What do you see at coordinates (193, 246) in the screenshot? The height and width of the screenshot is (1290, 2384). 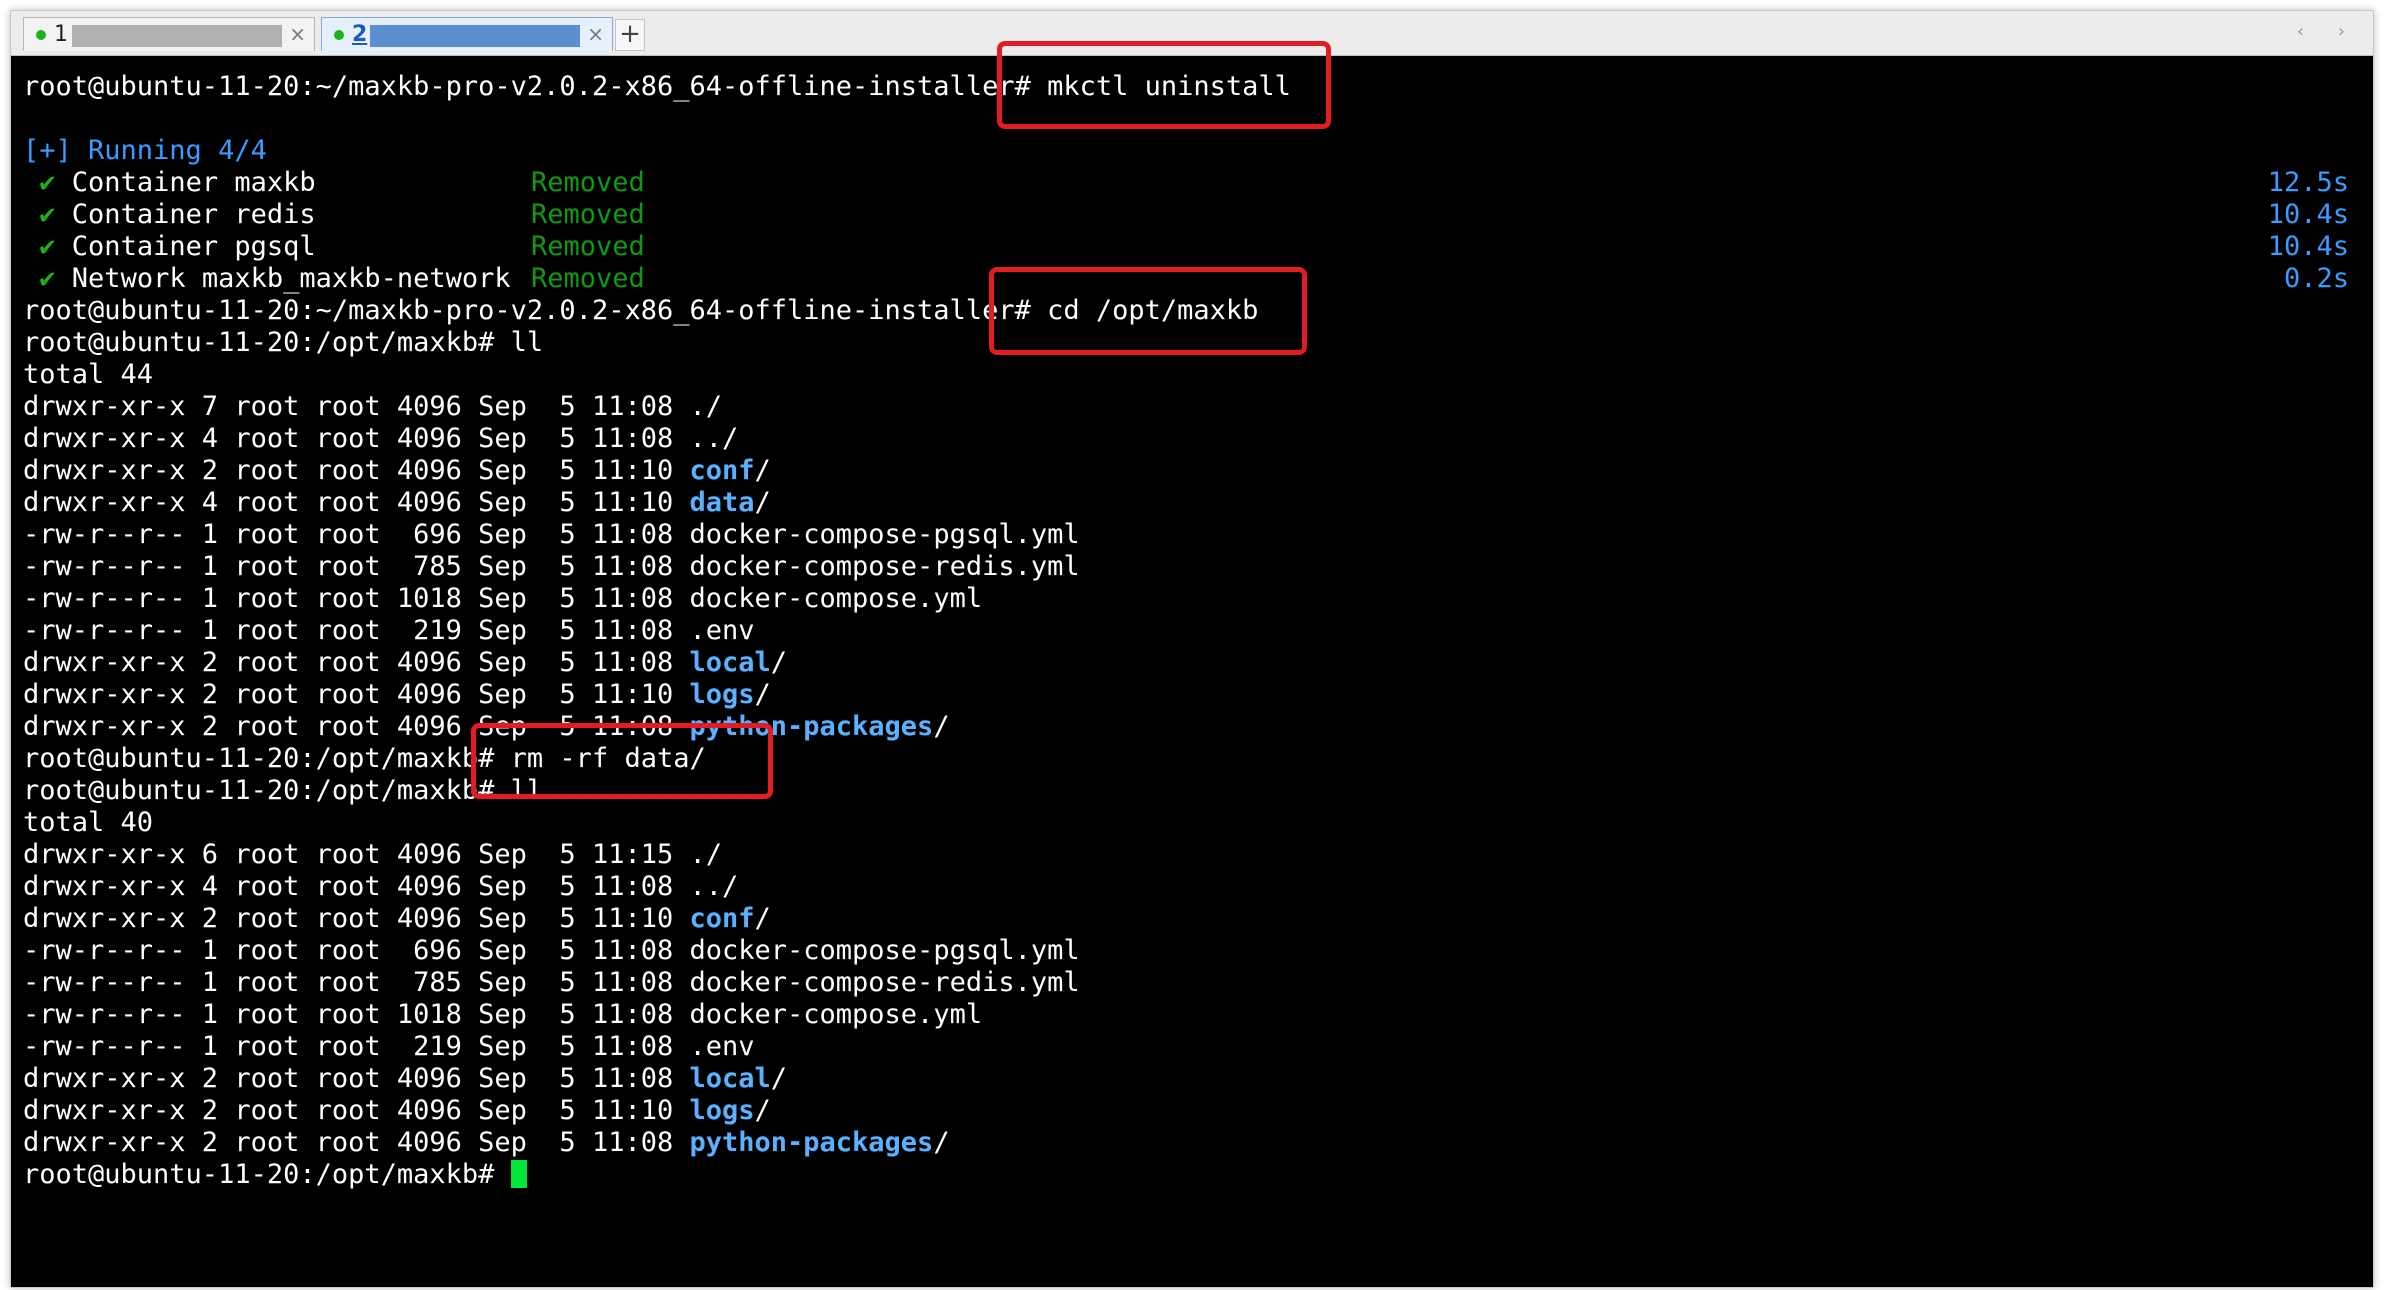 I see `removal-name: Container pgsql` at bounding box center [193, 246].